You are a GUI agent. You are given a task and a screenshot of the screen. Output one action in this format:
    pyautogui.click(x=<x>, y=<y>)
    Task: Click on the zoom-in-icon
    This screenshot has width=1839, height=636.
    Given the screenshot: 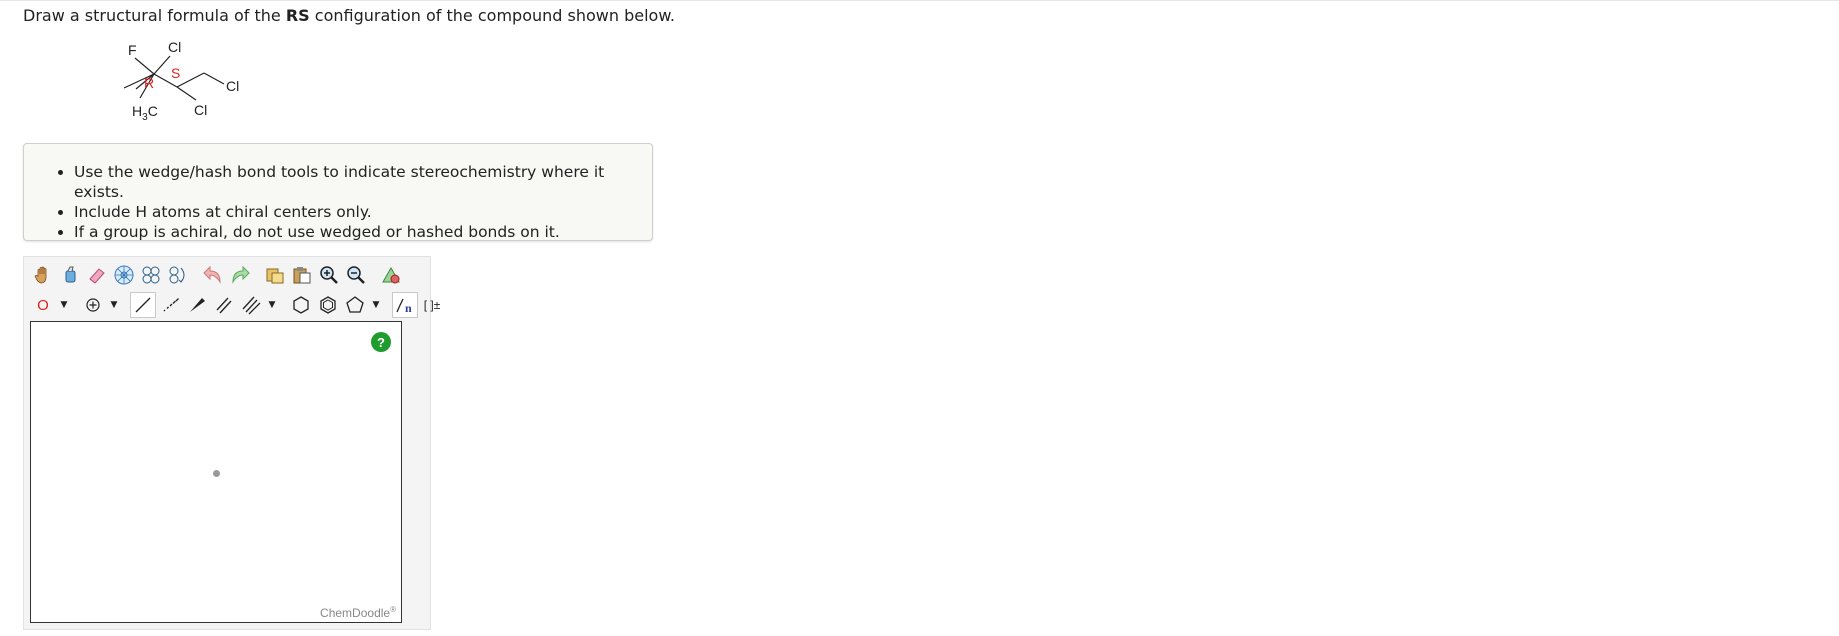 What is the action you would take?
    pyautogui.click(x=329, y=275)
    